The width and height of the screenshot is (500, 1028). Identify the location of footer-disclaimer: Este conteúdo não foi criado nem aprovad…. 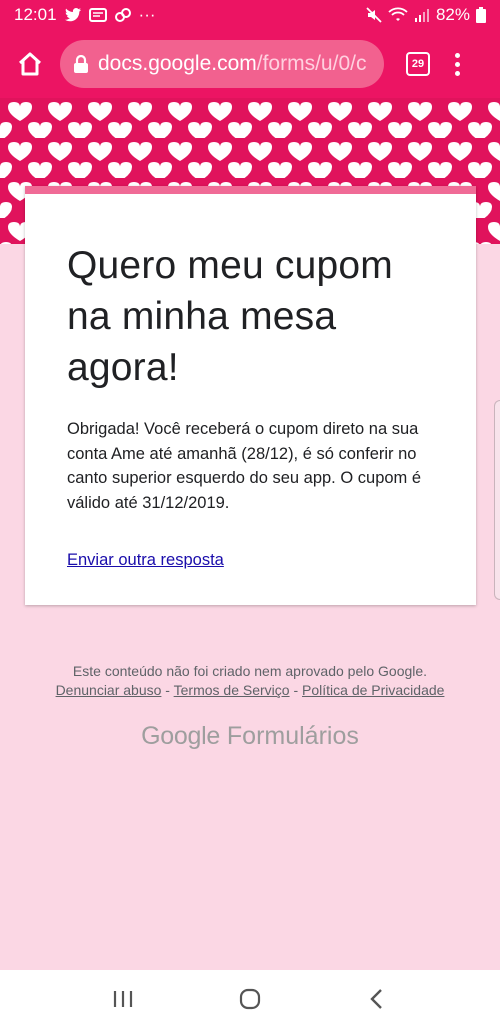
(250, 671).